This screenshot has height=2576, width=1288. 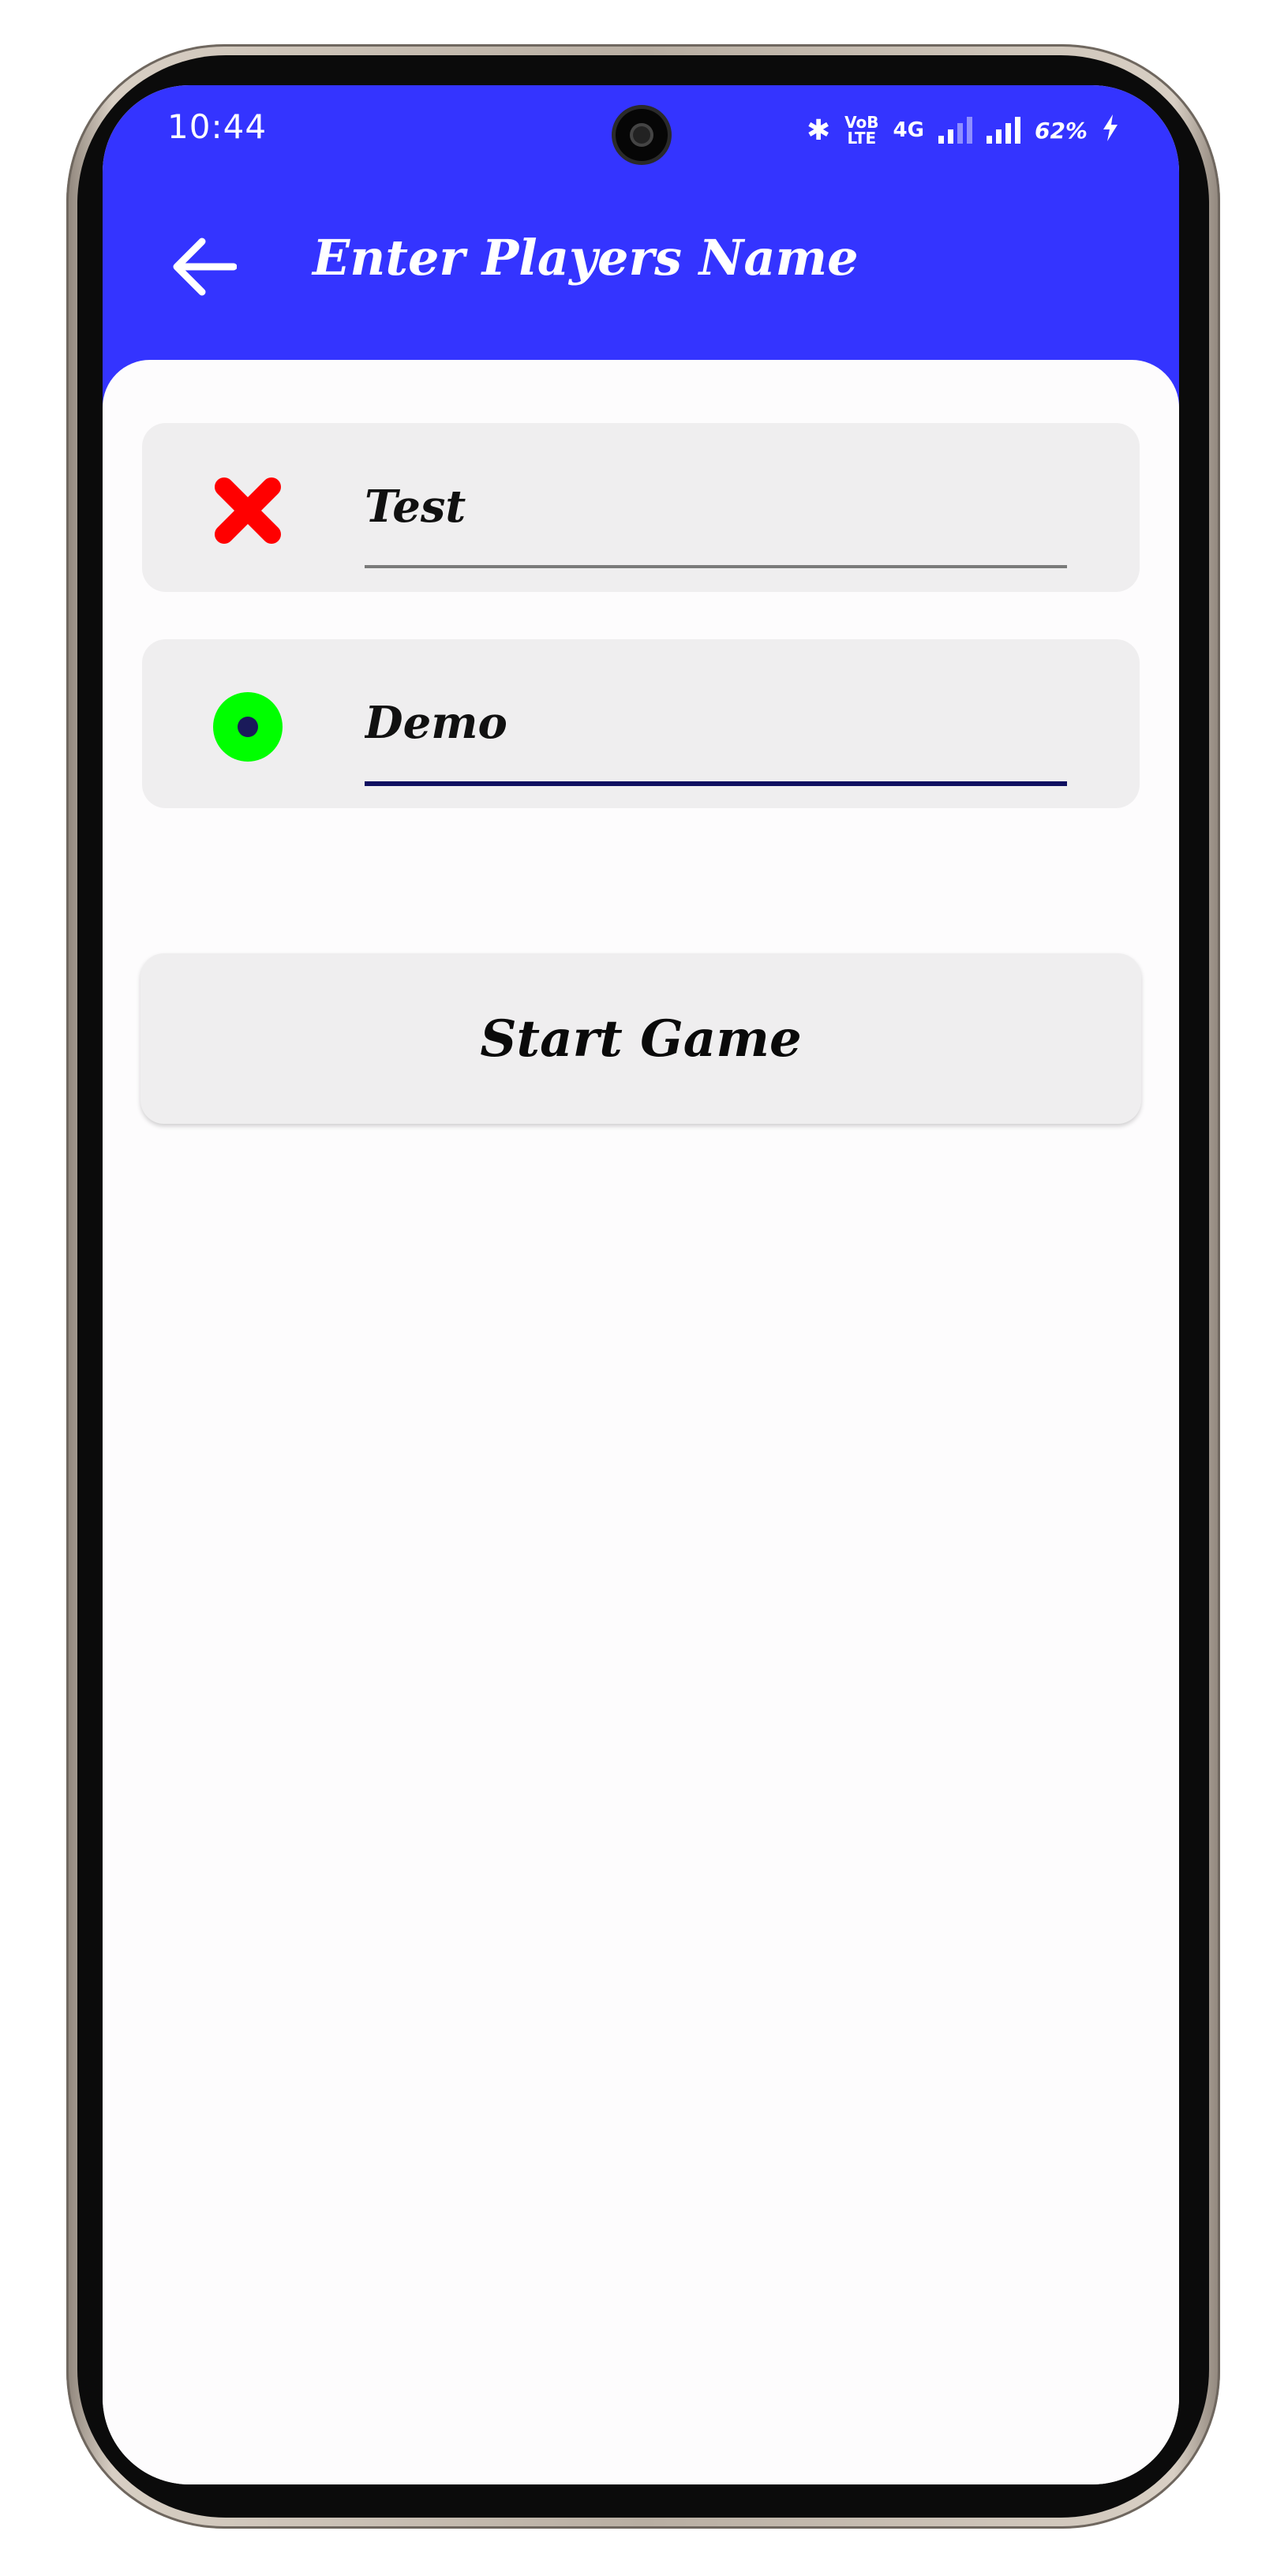 I want to click on status-icons: ✱ VoB LTE 4G 62%, so click(x=963, y=130).